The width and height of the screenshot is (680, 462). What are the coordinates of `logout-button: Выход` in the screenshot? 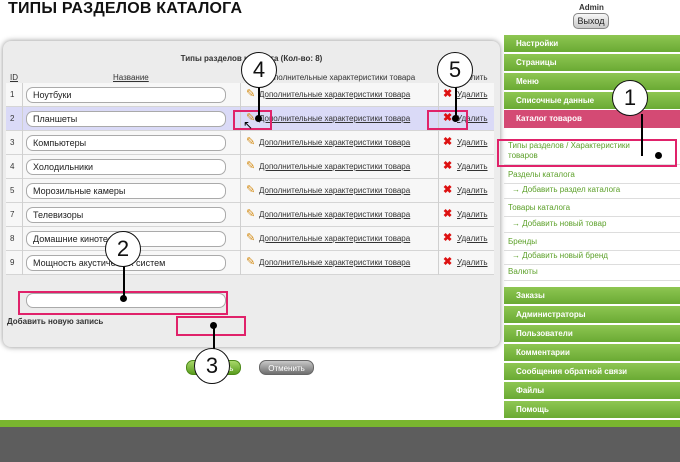 It's located at (591, 21).